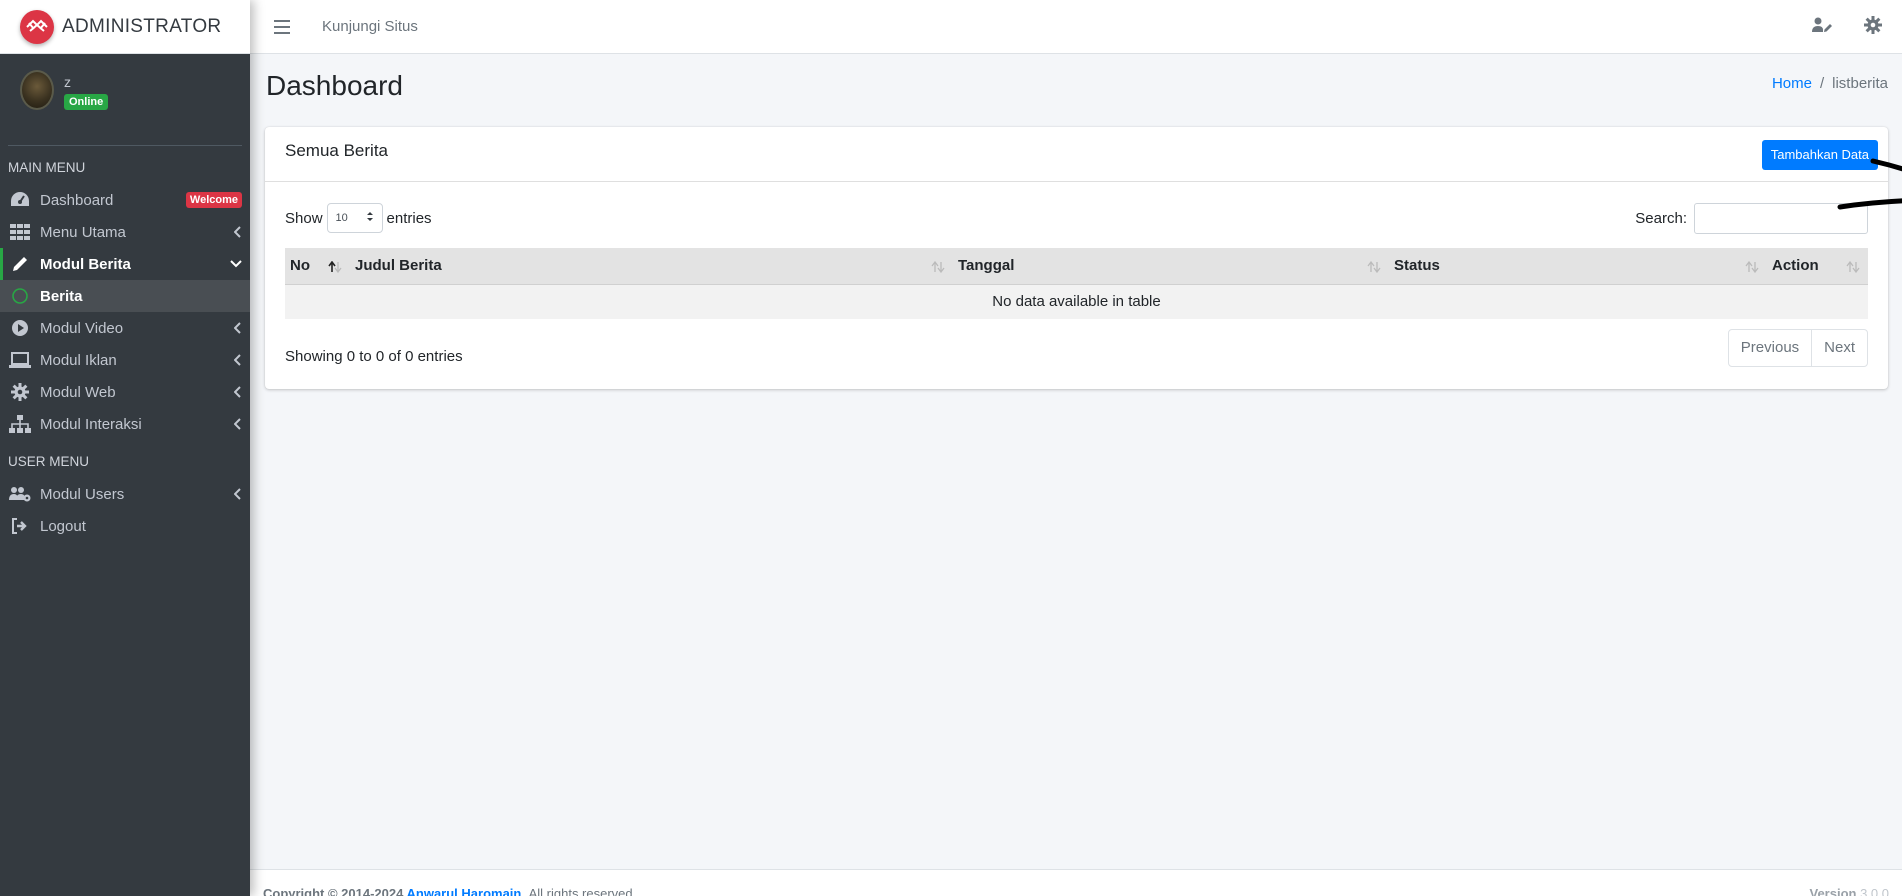 This screenshot has height=896, width=1902. What do you see at coordinates (49, 461) in the screenshot?
I see `nav-header-user: USER MENU` at bounding box center [49, 461].